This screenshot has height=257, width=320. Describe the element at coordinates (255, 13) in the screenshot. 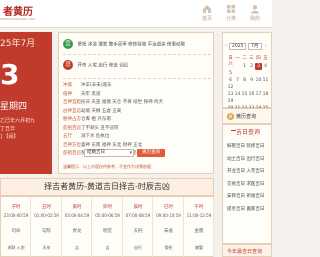

I see `nav-mine: 我的` at that location.